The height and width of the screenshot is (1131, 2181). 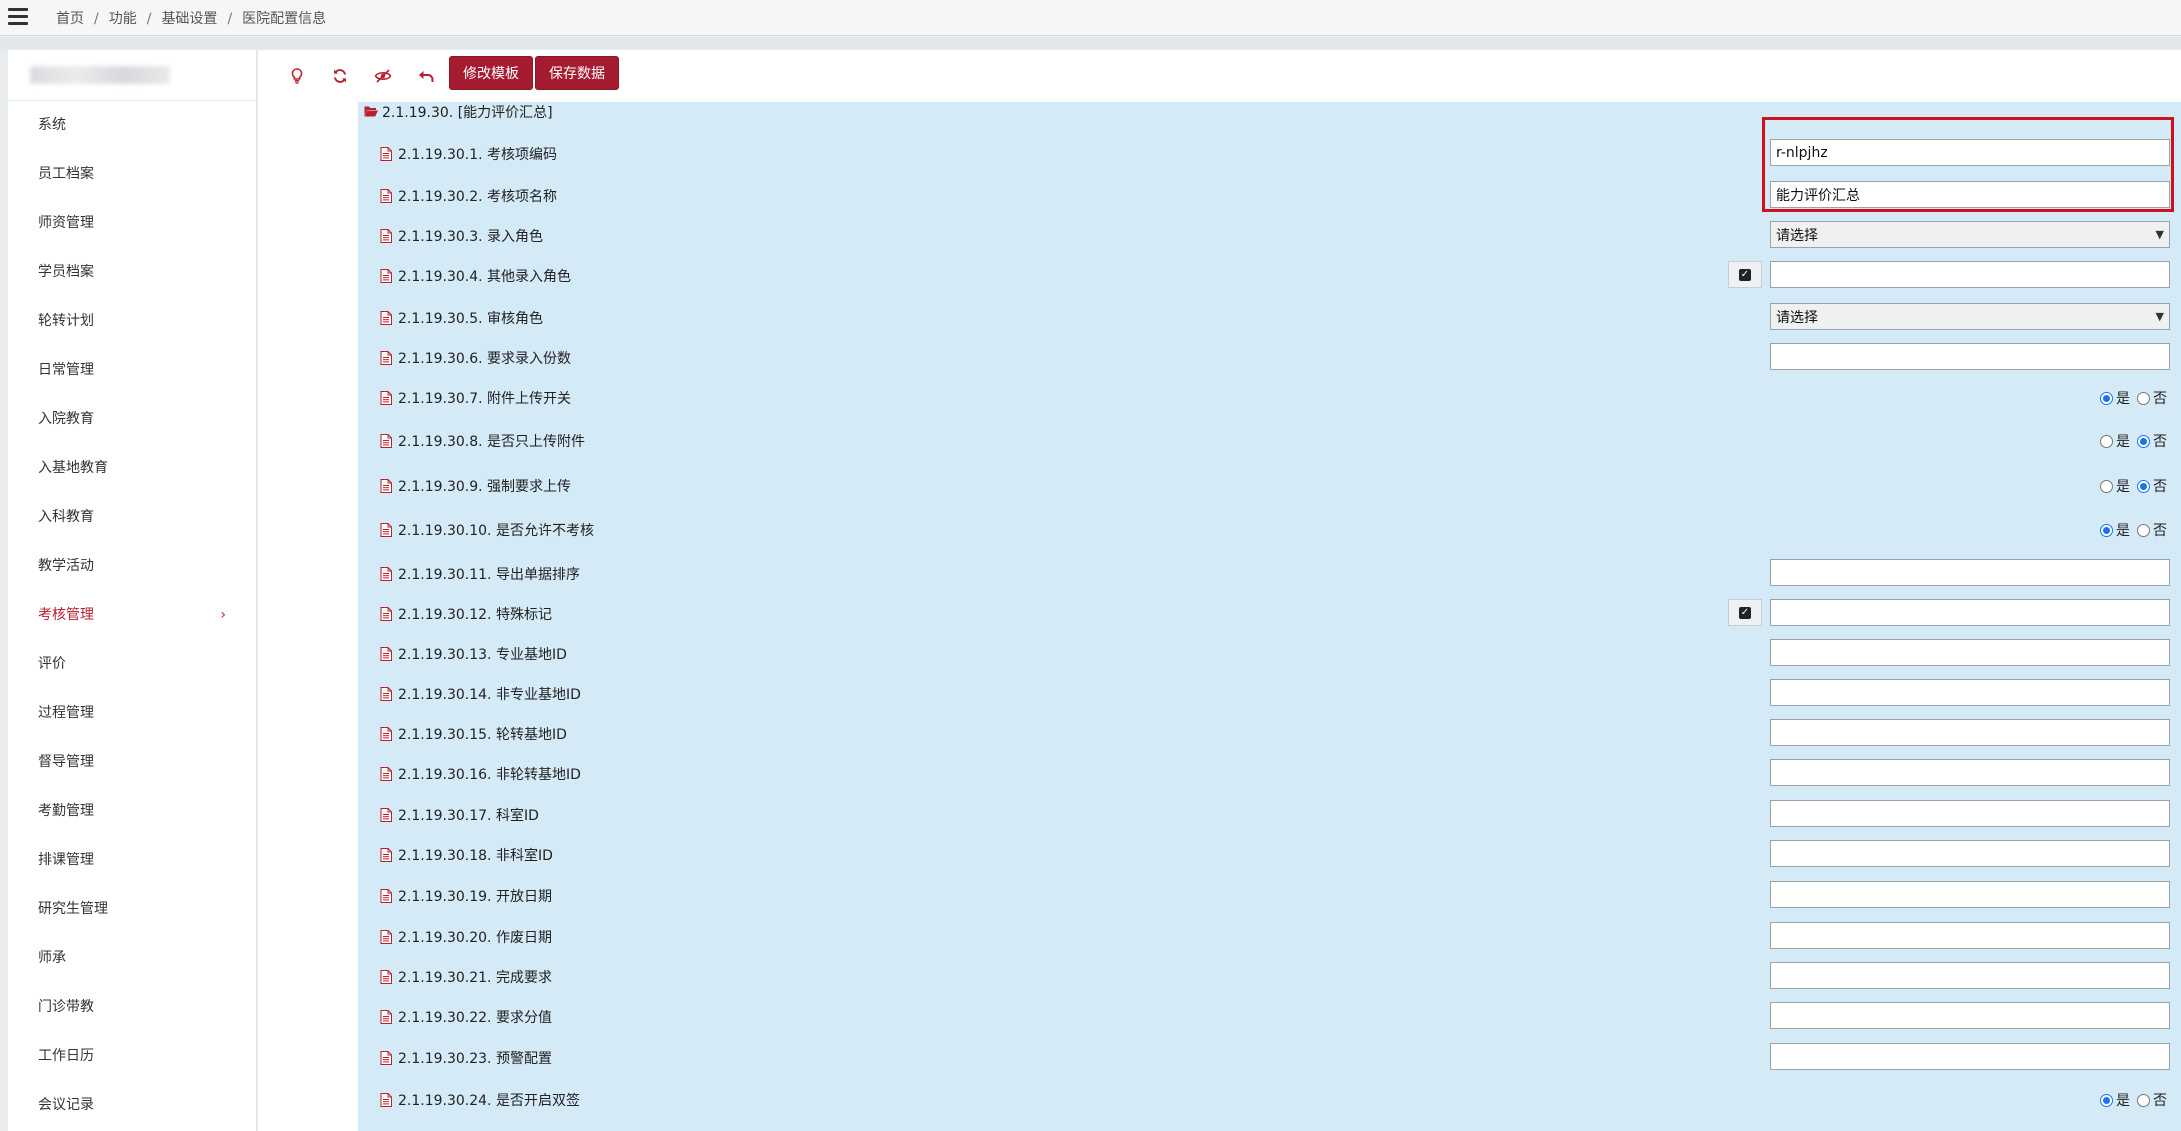 What do you see at coordinates (132, 75) in the screenshot?
I see `sidebar-logo` at bounding box center [132, 75].